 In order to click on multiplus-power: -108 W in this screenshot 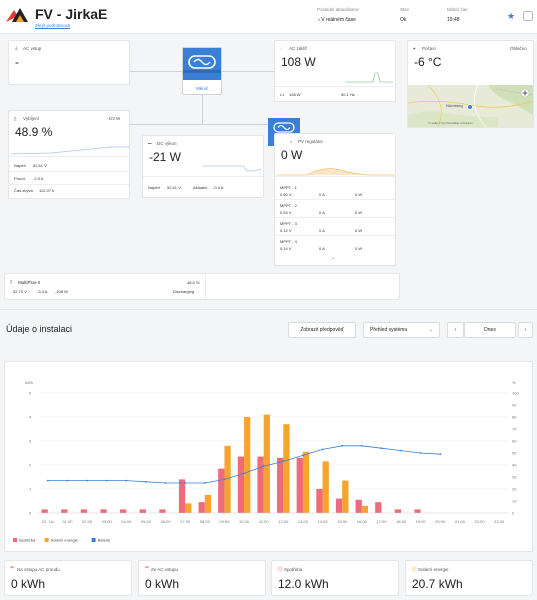, I will do `click(61, 291)`.